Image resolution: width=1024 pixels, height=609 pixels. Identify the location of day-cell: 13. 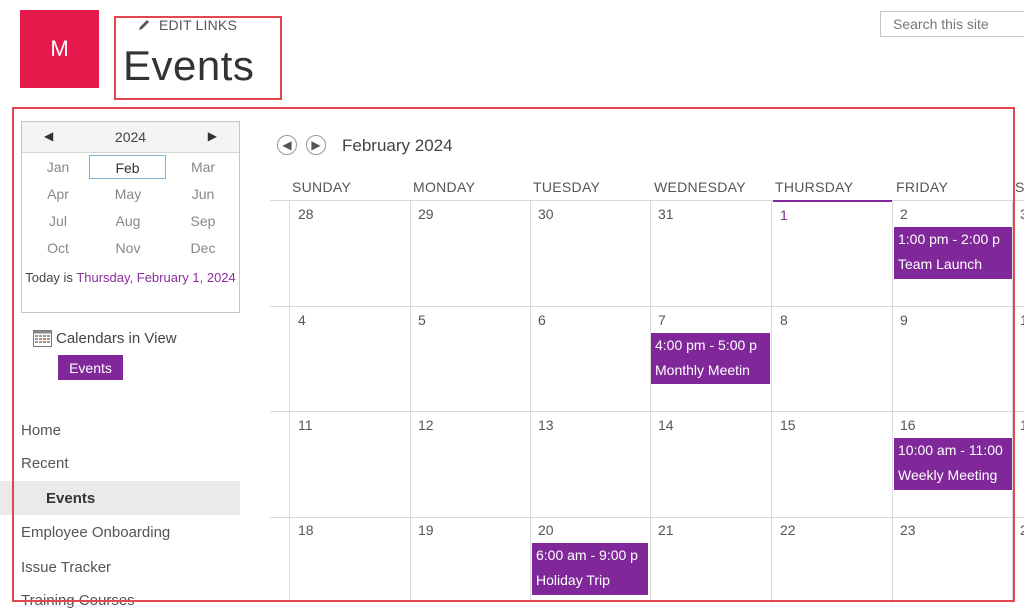
(546, 425).